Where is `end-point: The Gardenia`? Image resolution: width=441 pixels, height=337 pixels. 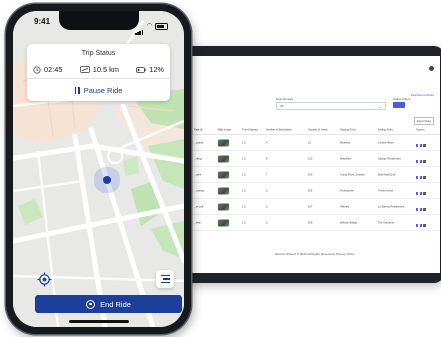
end-point: The Gardenia is located at coordinates (386, 222).